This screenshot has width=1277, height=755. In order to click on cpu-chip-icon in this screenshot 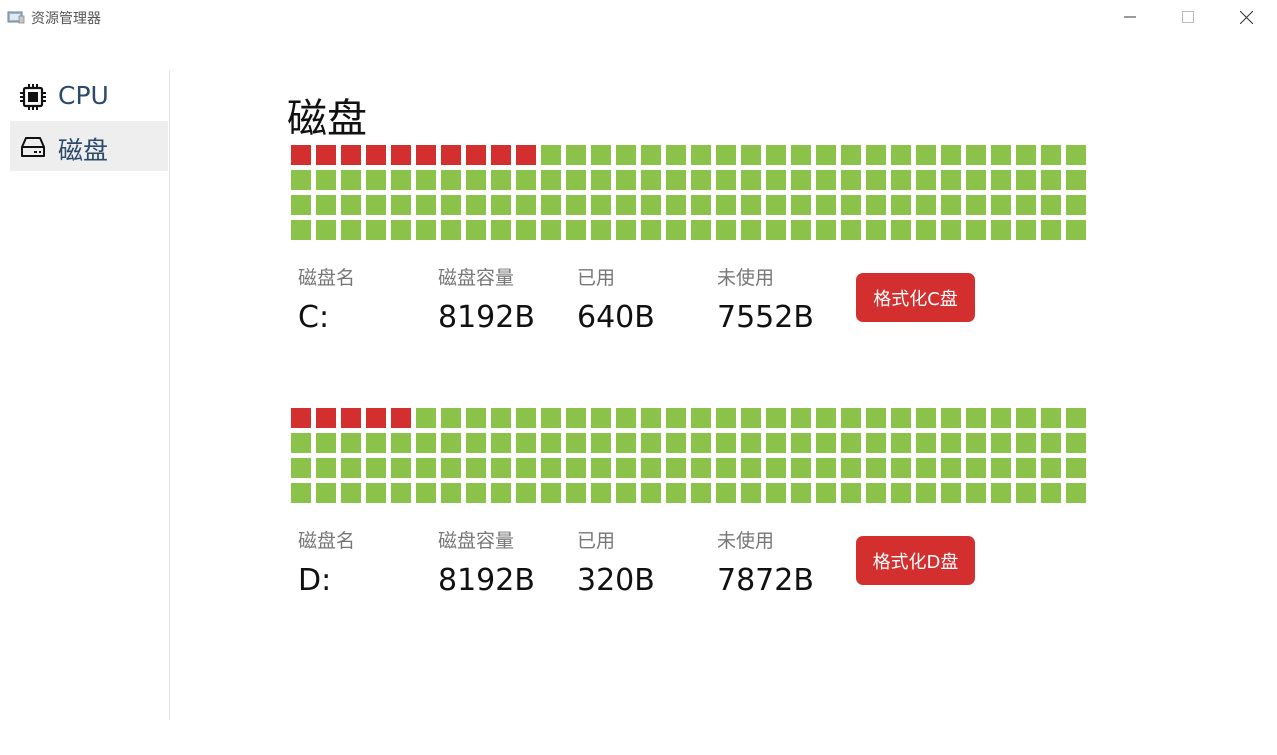, I will do `click(33, 97)`.